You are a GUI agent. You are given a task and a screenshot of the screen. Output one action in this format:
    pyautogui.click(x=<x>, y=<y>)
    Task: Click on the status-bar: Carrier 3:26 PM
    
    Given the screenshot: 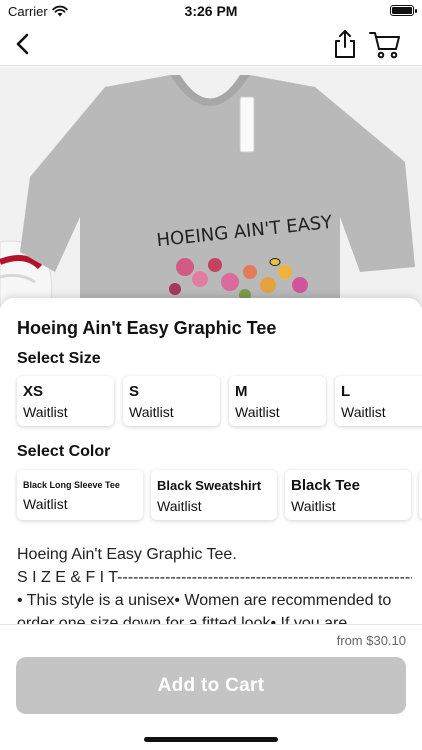 What is the action you would take?
    pyautogui.click(x=211, y=11)
    